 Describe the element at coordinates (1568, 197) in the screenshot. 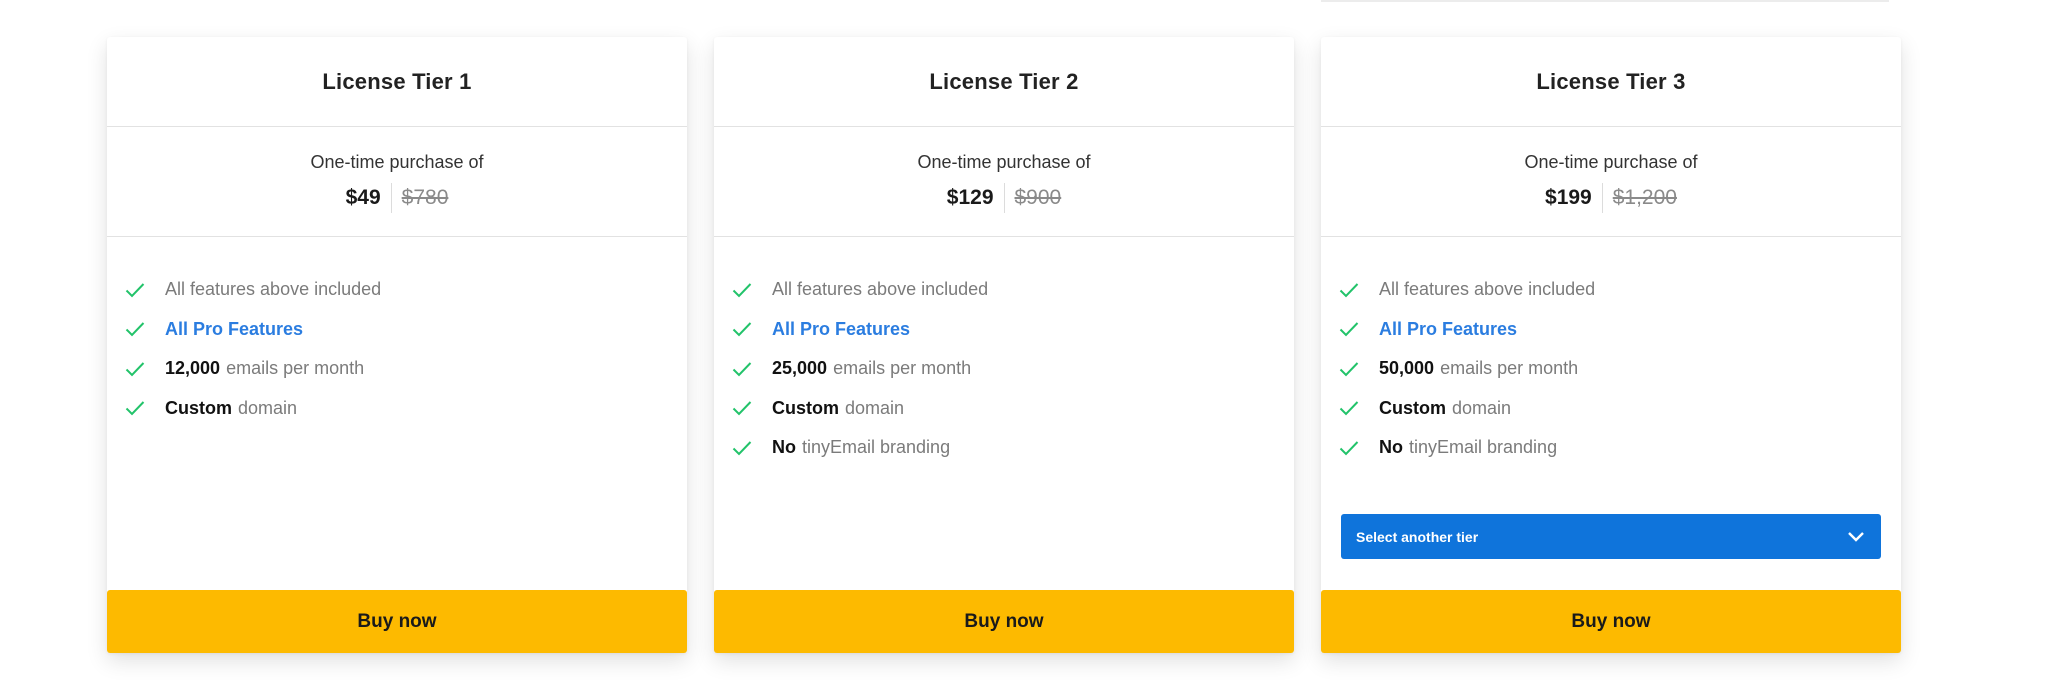

I see `current-price: $199` at that location.